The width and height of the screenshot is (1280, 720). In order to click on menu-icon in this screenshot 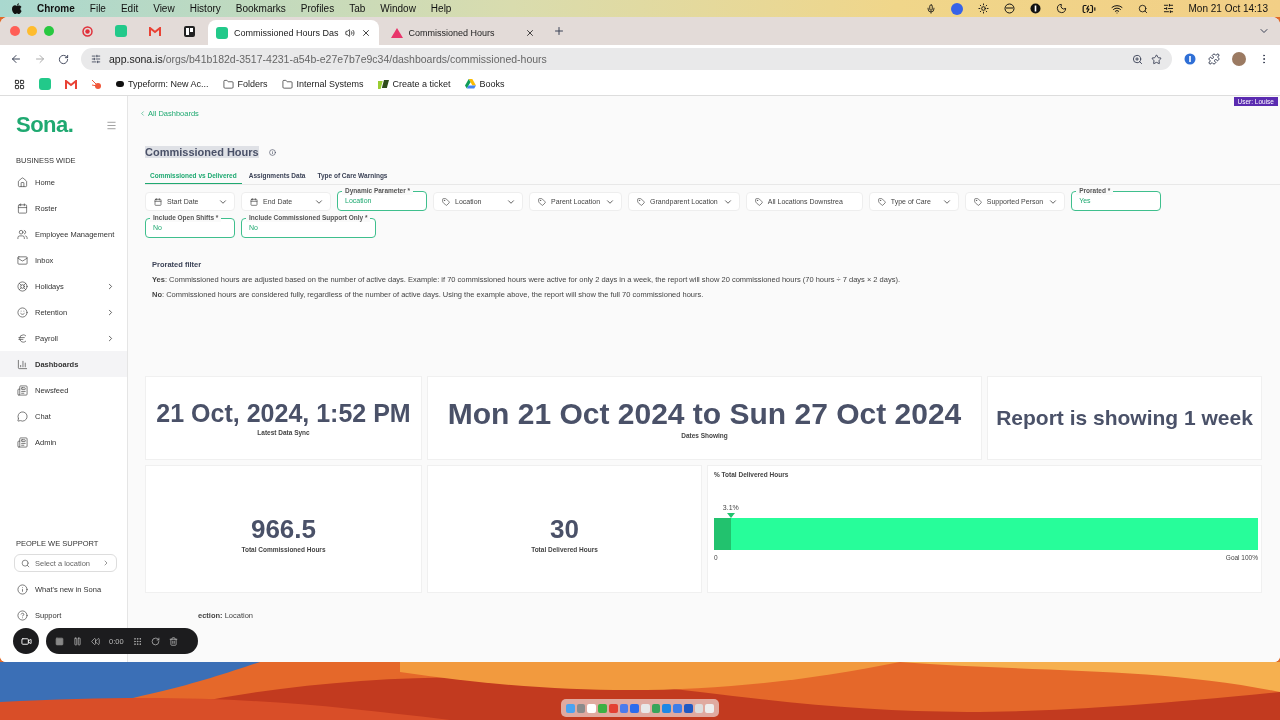, I will do `click(111, 125)`.